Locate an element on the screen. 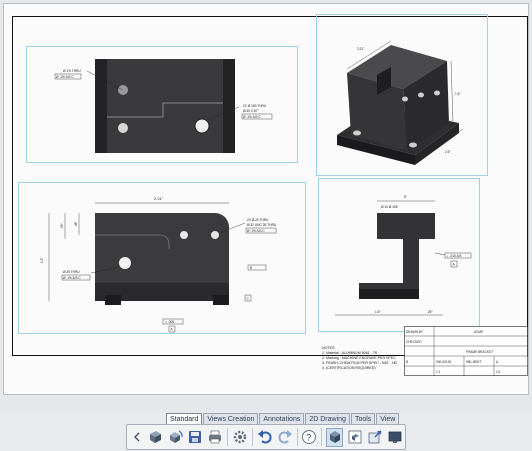 The image size is (532, 451). side-frame: ⊥ .010 A B is located at coordinates (454, 256).